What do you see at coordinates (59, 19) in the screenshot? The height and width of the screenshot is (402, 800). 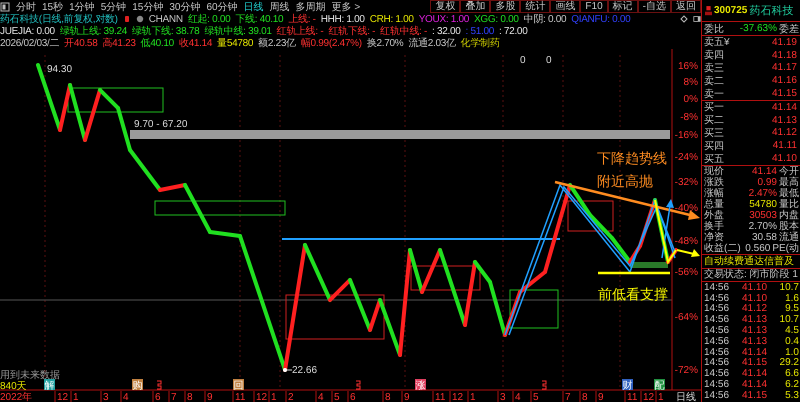 I see `chart-title: 药石科技(日线,前复权,对数)` at bounding box center [59, 19].